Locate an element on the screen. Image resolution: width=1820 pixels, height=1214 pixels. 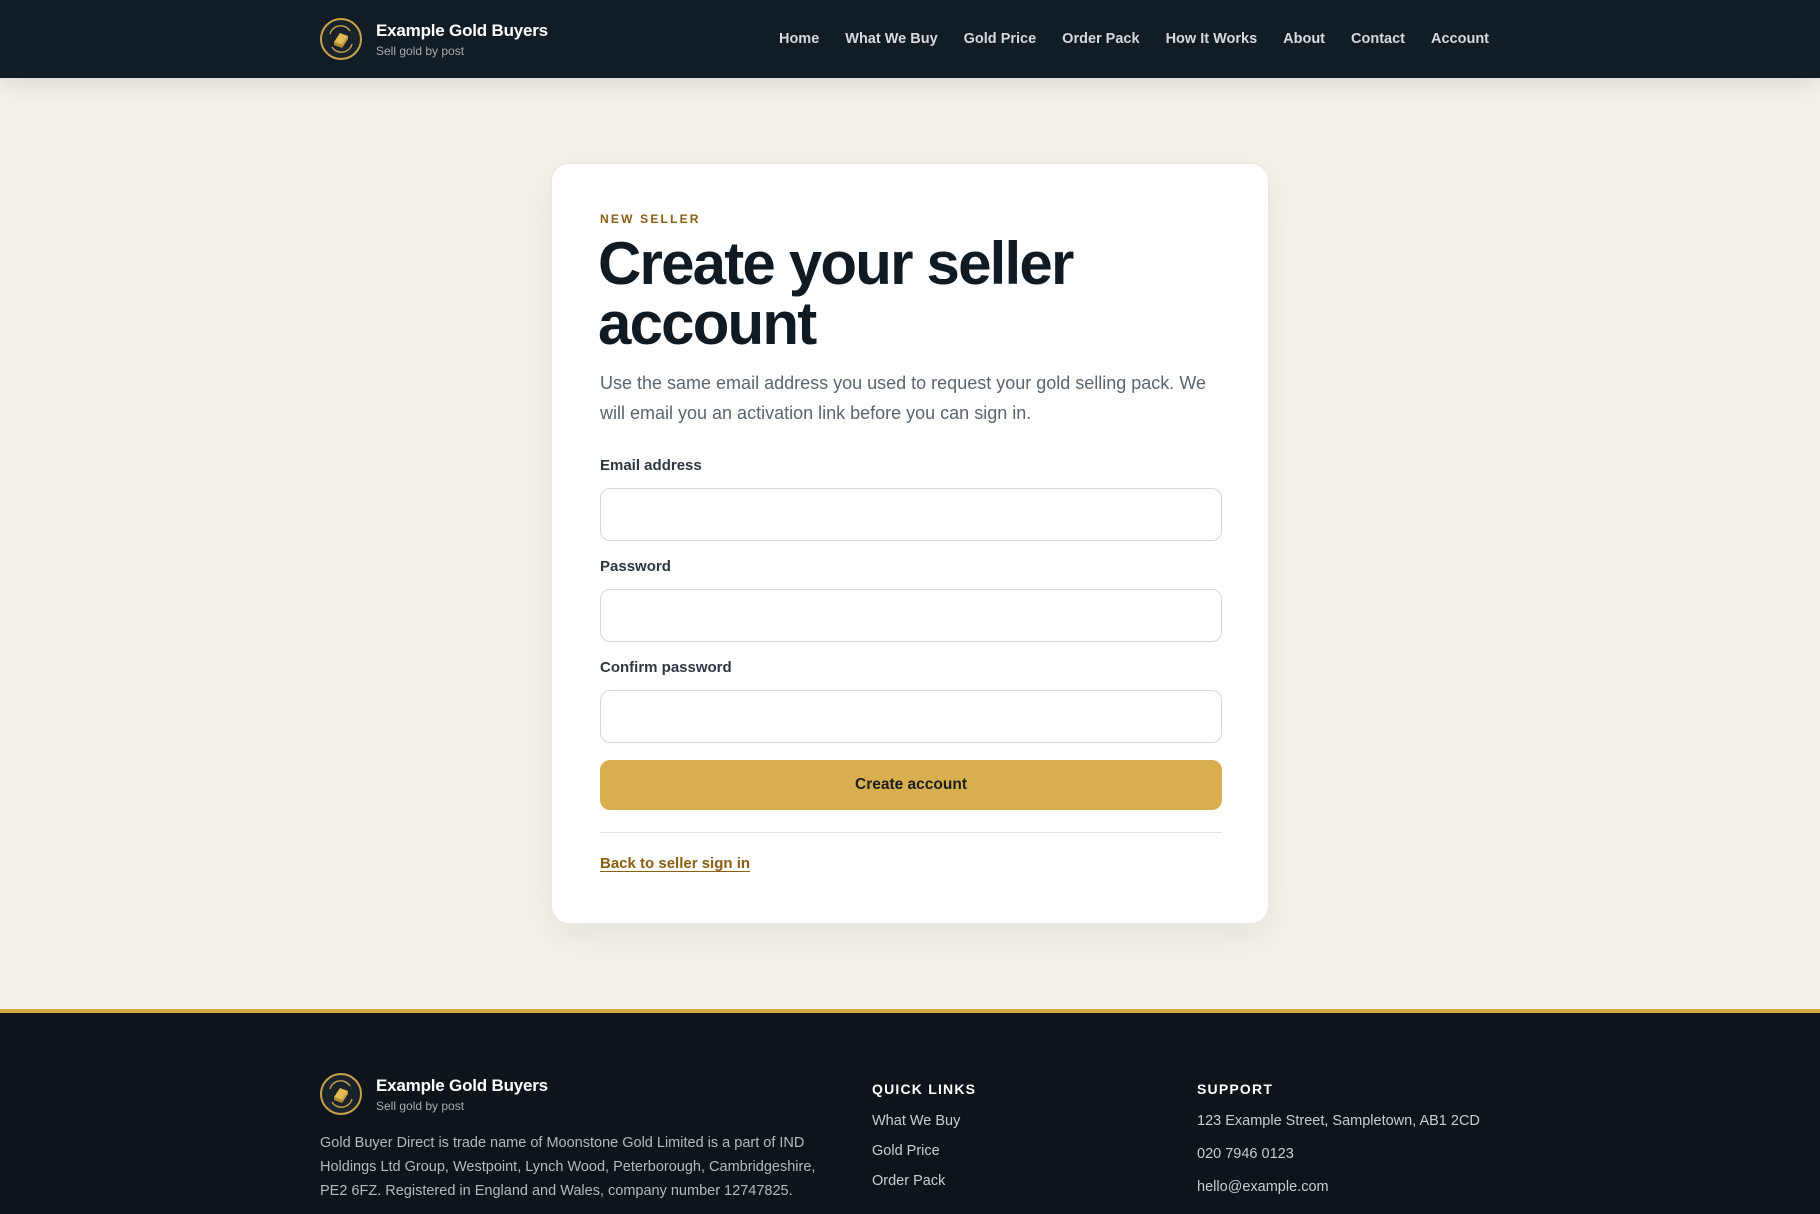
support-heading: SUPPORT is located at coordinates (1235, 1089).